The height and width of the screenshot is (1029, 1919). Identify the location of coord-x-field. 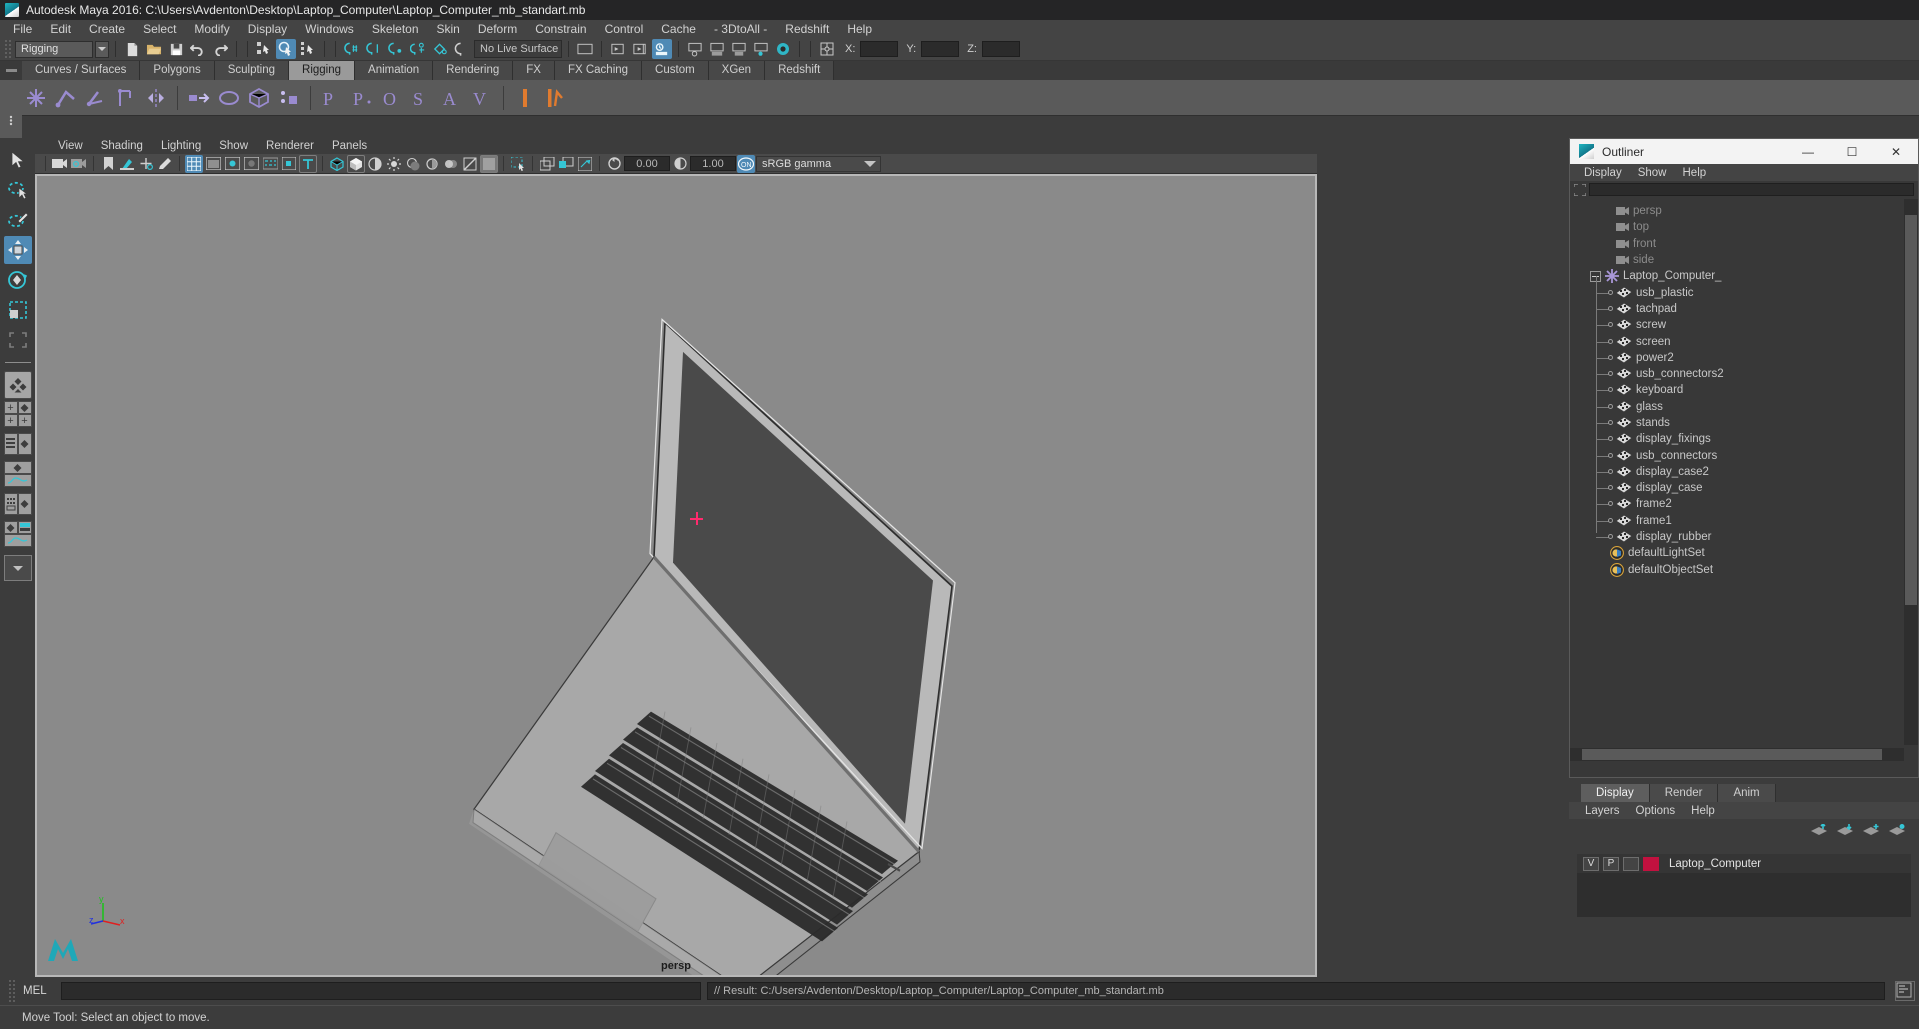
(879, 49).